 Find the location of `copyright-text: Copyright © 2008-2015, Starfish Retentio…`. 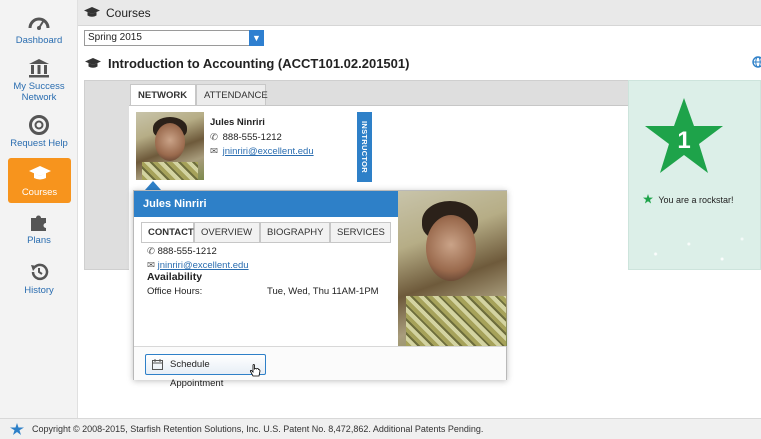

copyright-text: Copyright © 2008-2015, Starfish Retentio… is located at coordinates (258, 429).